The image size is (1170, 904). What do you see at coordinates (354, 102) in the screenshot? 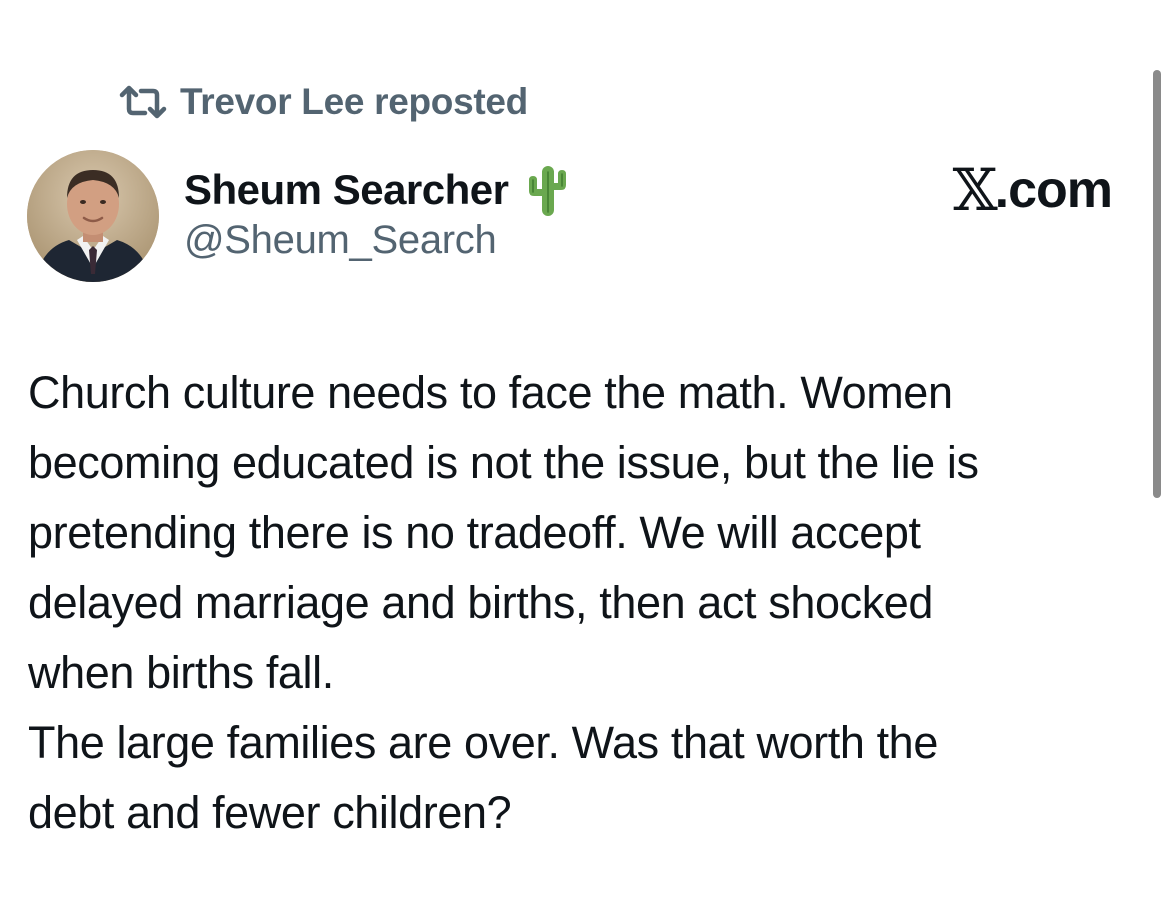
I see `repost-label: Trevor Lee reposted` at bounding box center [354, 102].